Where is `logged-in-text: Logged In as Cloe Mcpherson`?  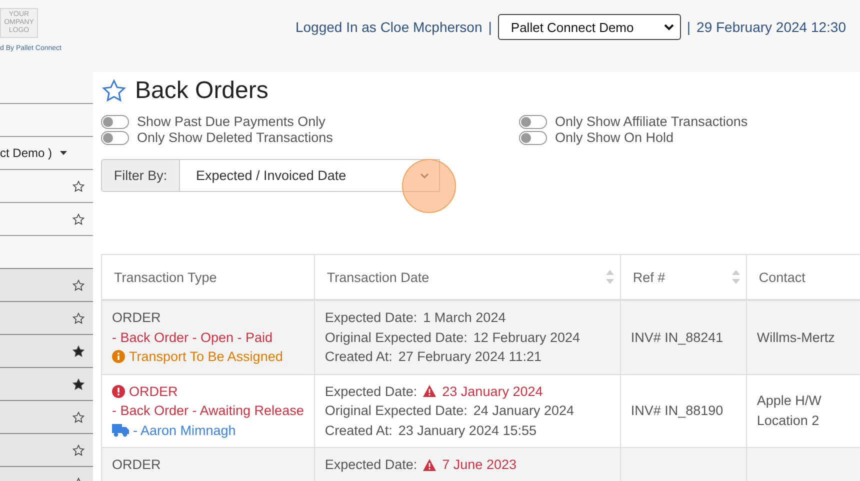
logged-in-text: Logged In as Cloe Mcpherson is located at coordinates (388, 27).